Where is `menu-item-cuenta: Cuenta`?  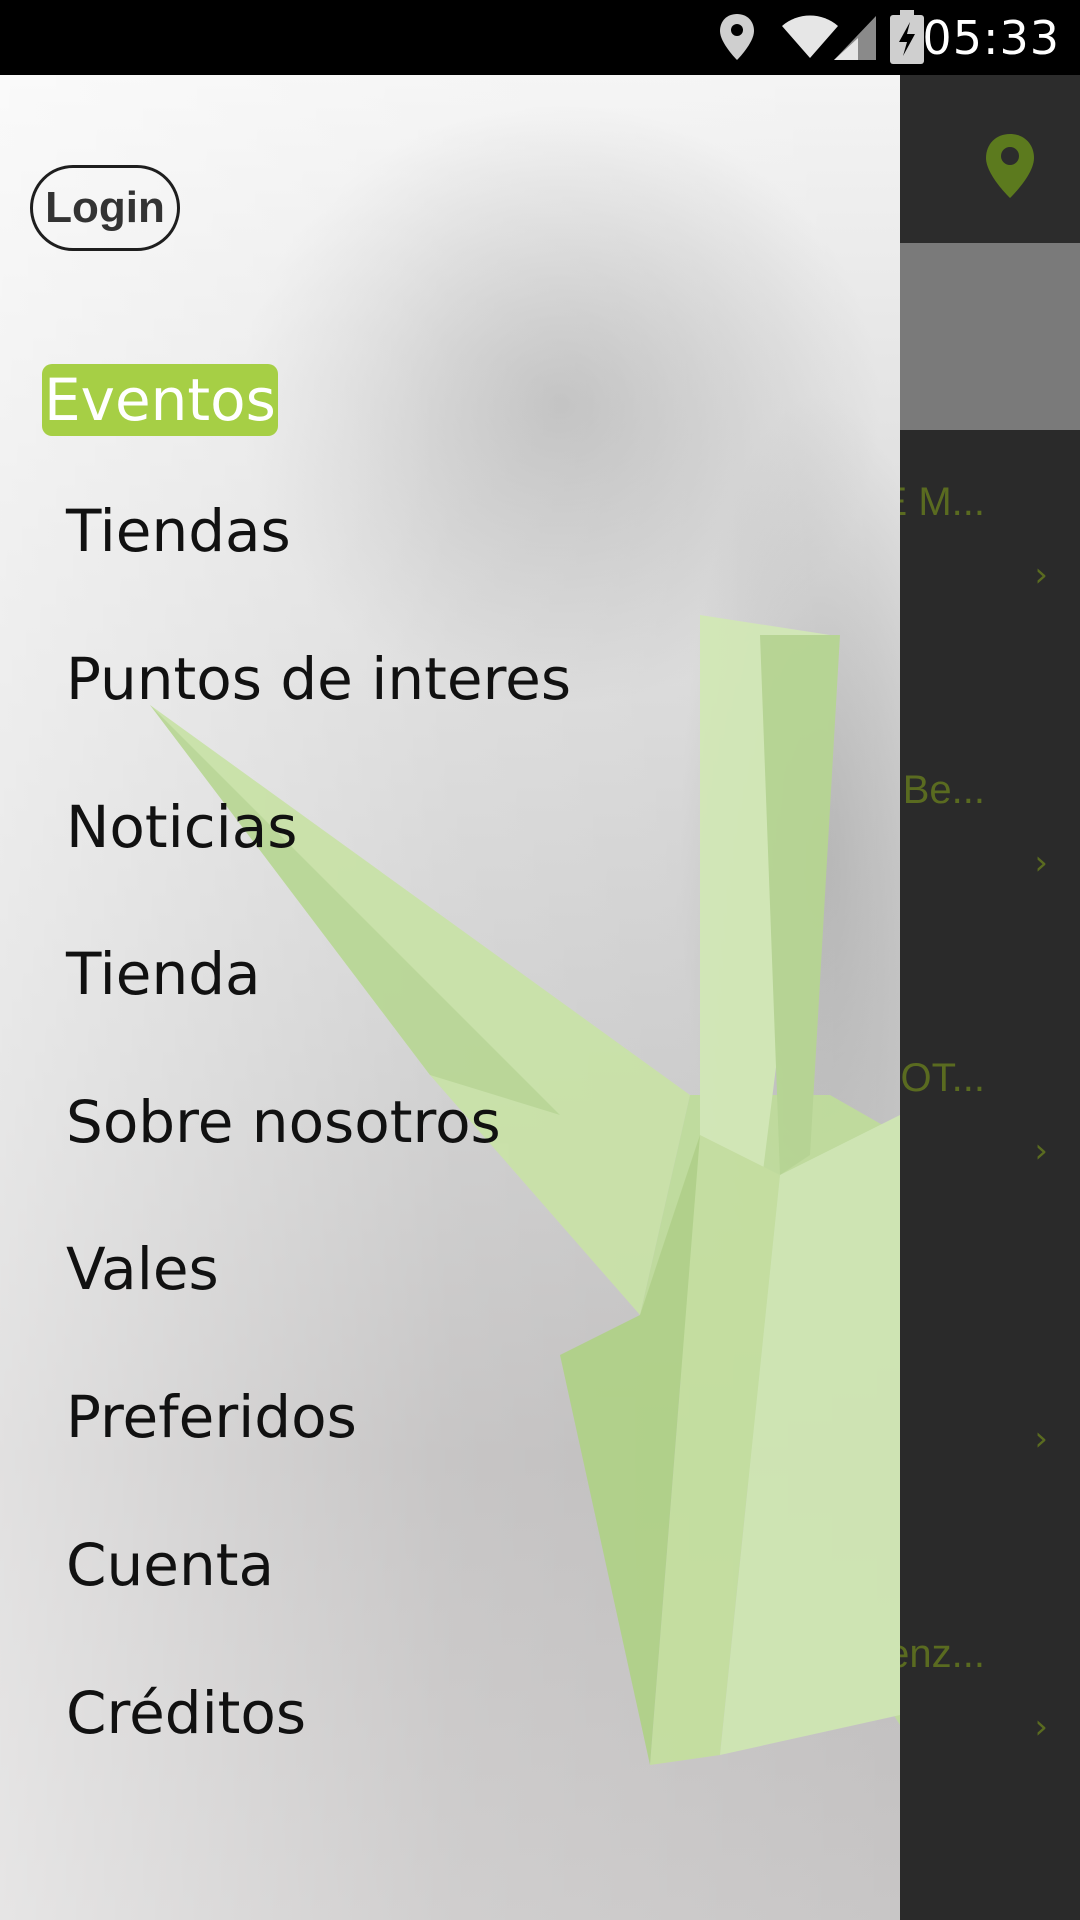 menu-item-cuenta: Cuenta is located at coordinates (170, 1565).